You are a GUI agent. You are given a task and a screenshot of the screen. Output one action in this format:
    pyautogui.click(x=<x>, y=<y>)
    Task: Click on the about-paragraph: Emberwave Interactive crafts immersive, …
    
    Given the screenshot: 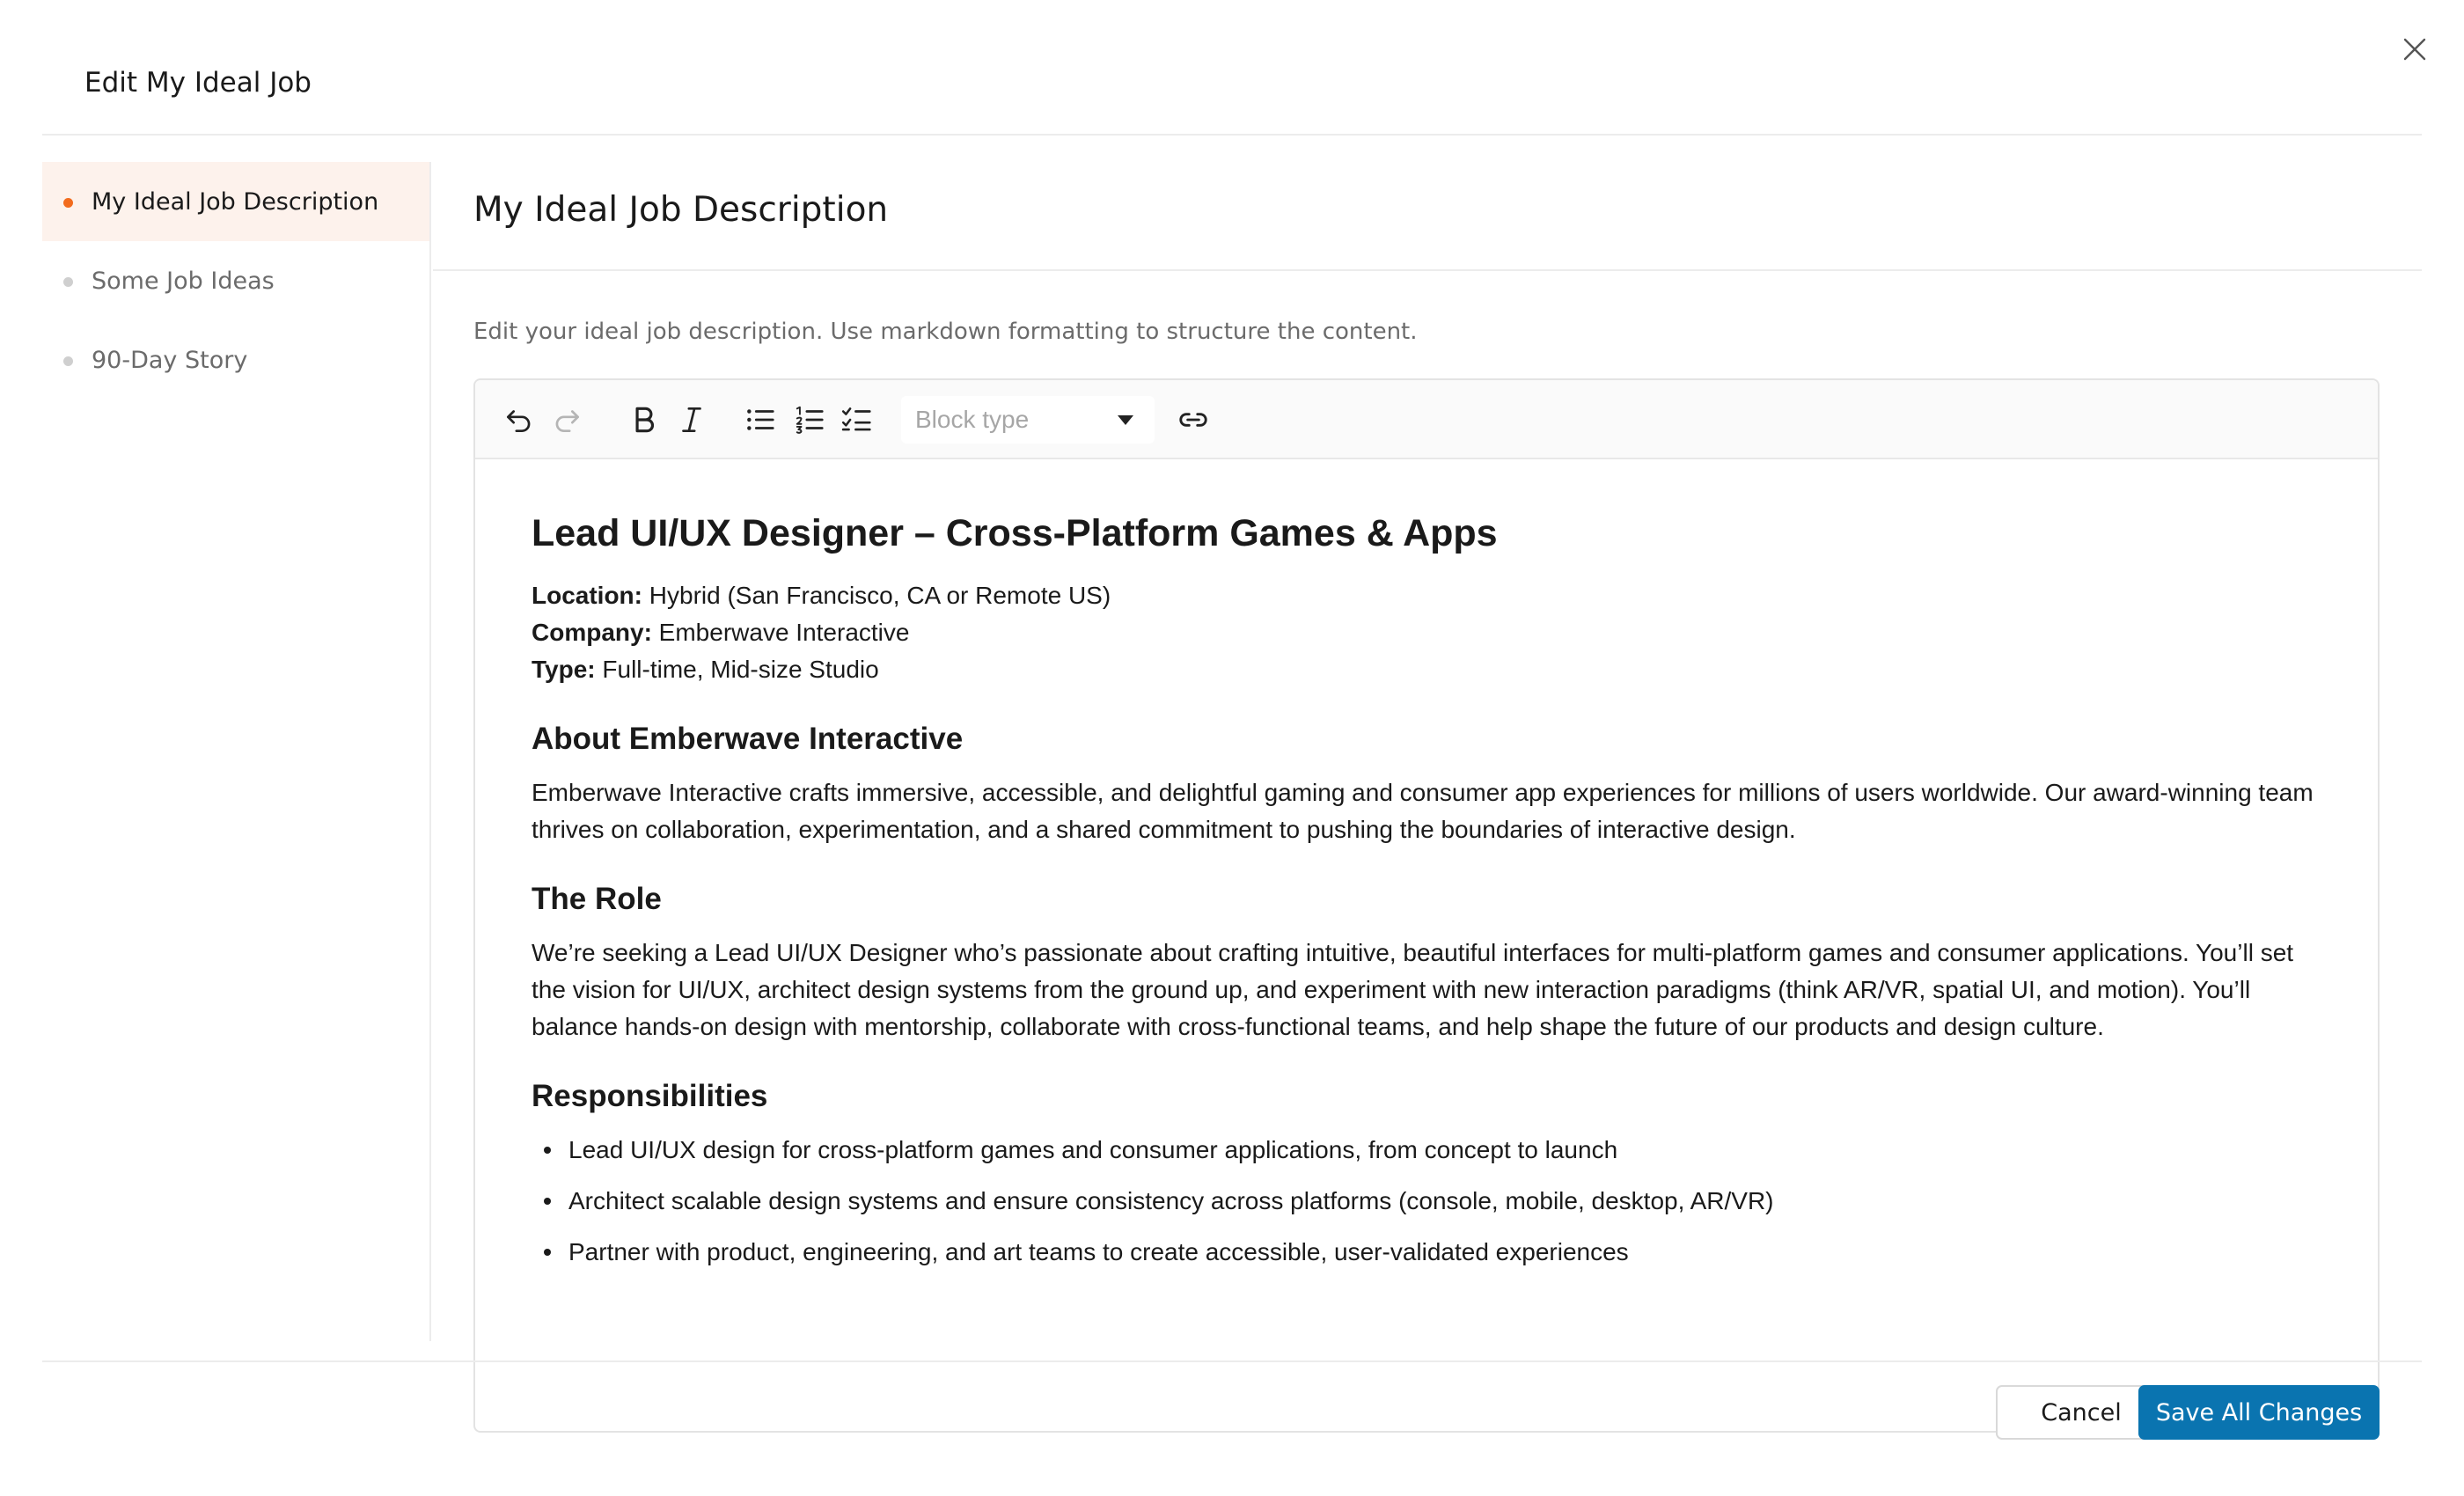 What is the action you would take?
    pyautogui.click(x=1423, y=811)
    